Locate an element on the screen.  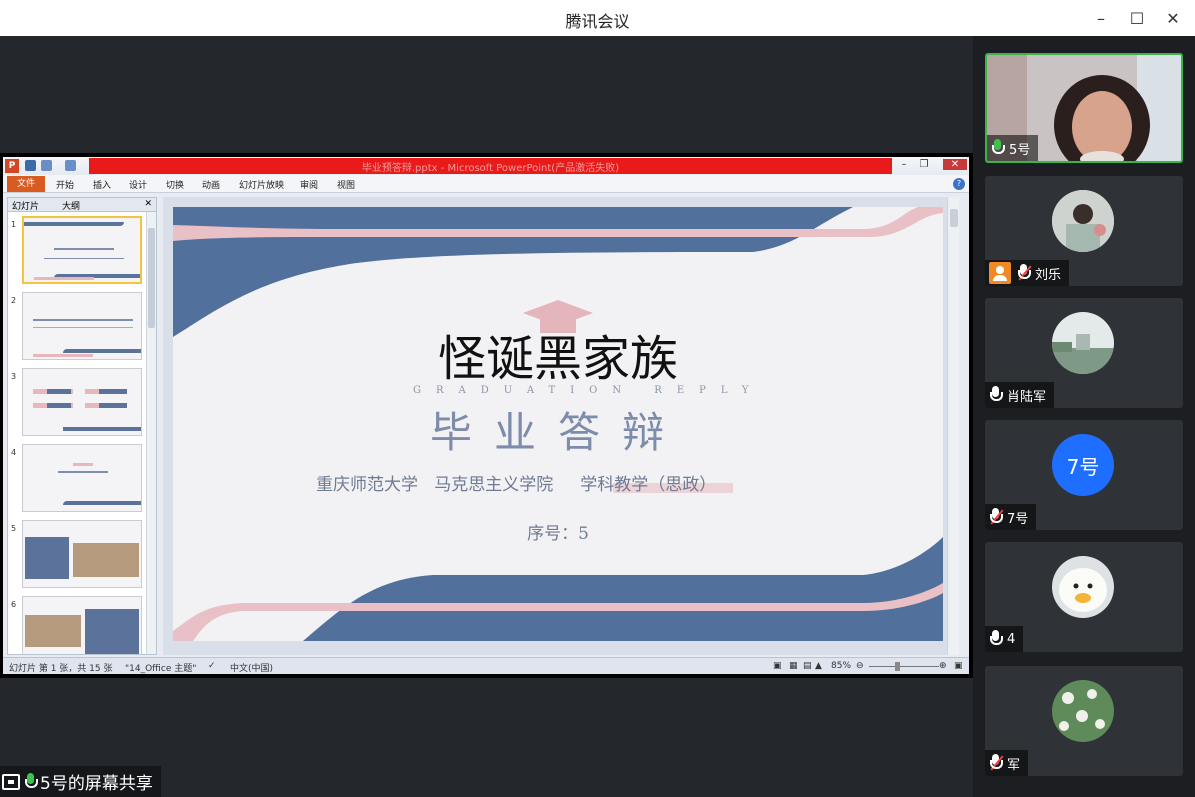
participant-tile: 刘乐 is located at coordinates (1084, 231).